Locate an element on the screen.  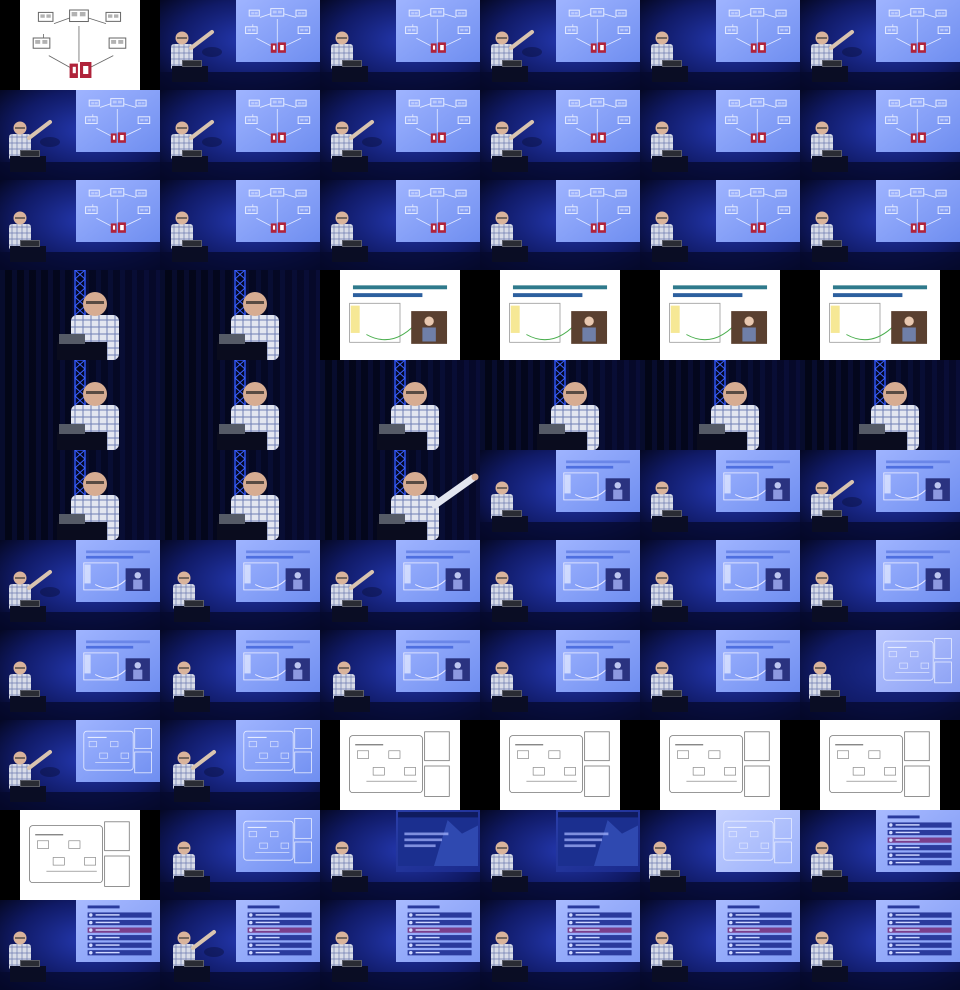
stage-model-left-gesture-image is located at coordinates (240, 765).